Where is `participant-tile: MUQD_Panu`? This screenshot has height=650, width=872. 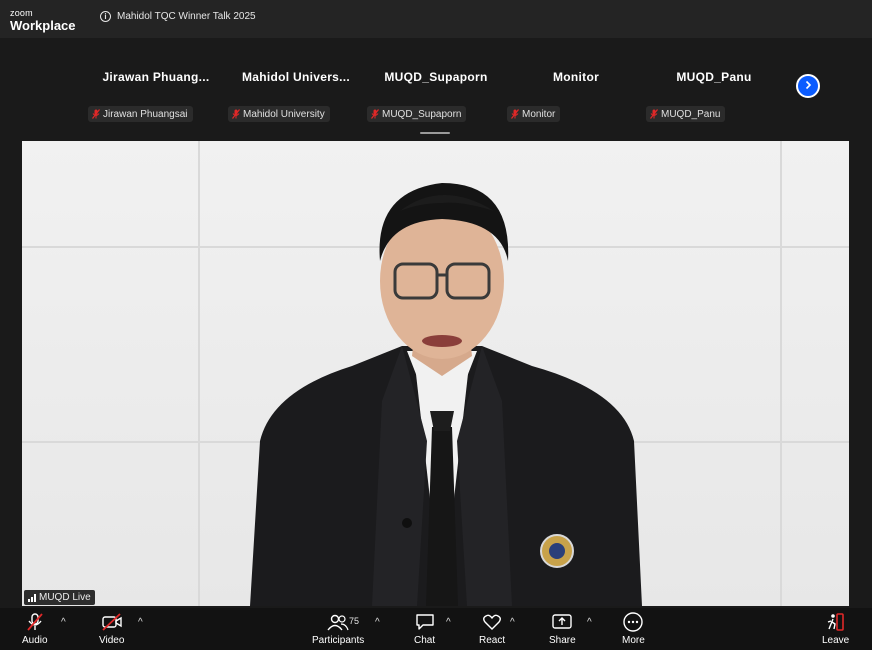
participant-tile: MUQD_Panu is located at coordinates (714, 77).